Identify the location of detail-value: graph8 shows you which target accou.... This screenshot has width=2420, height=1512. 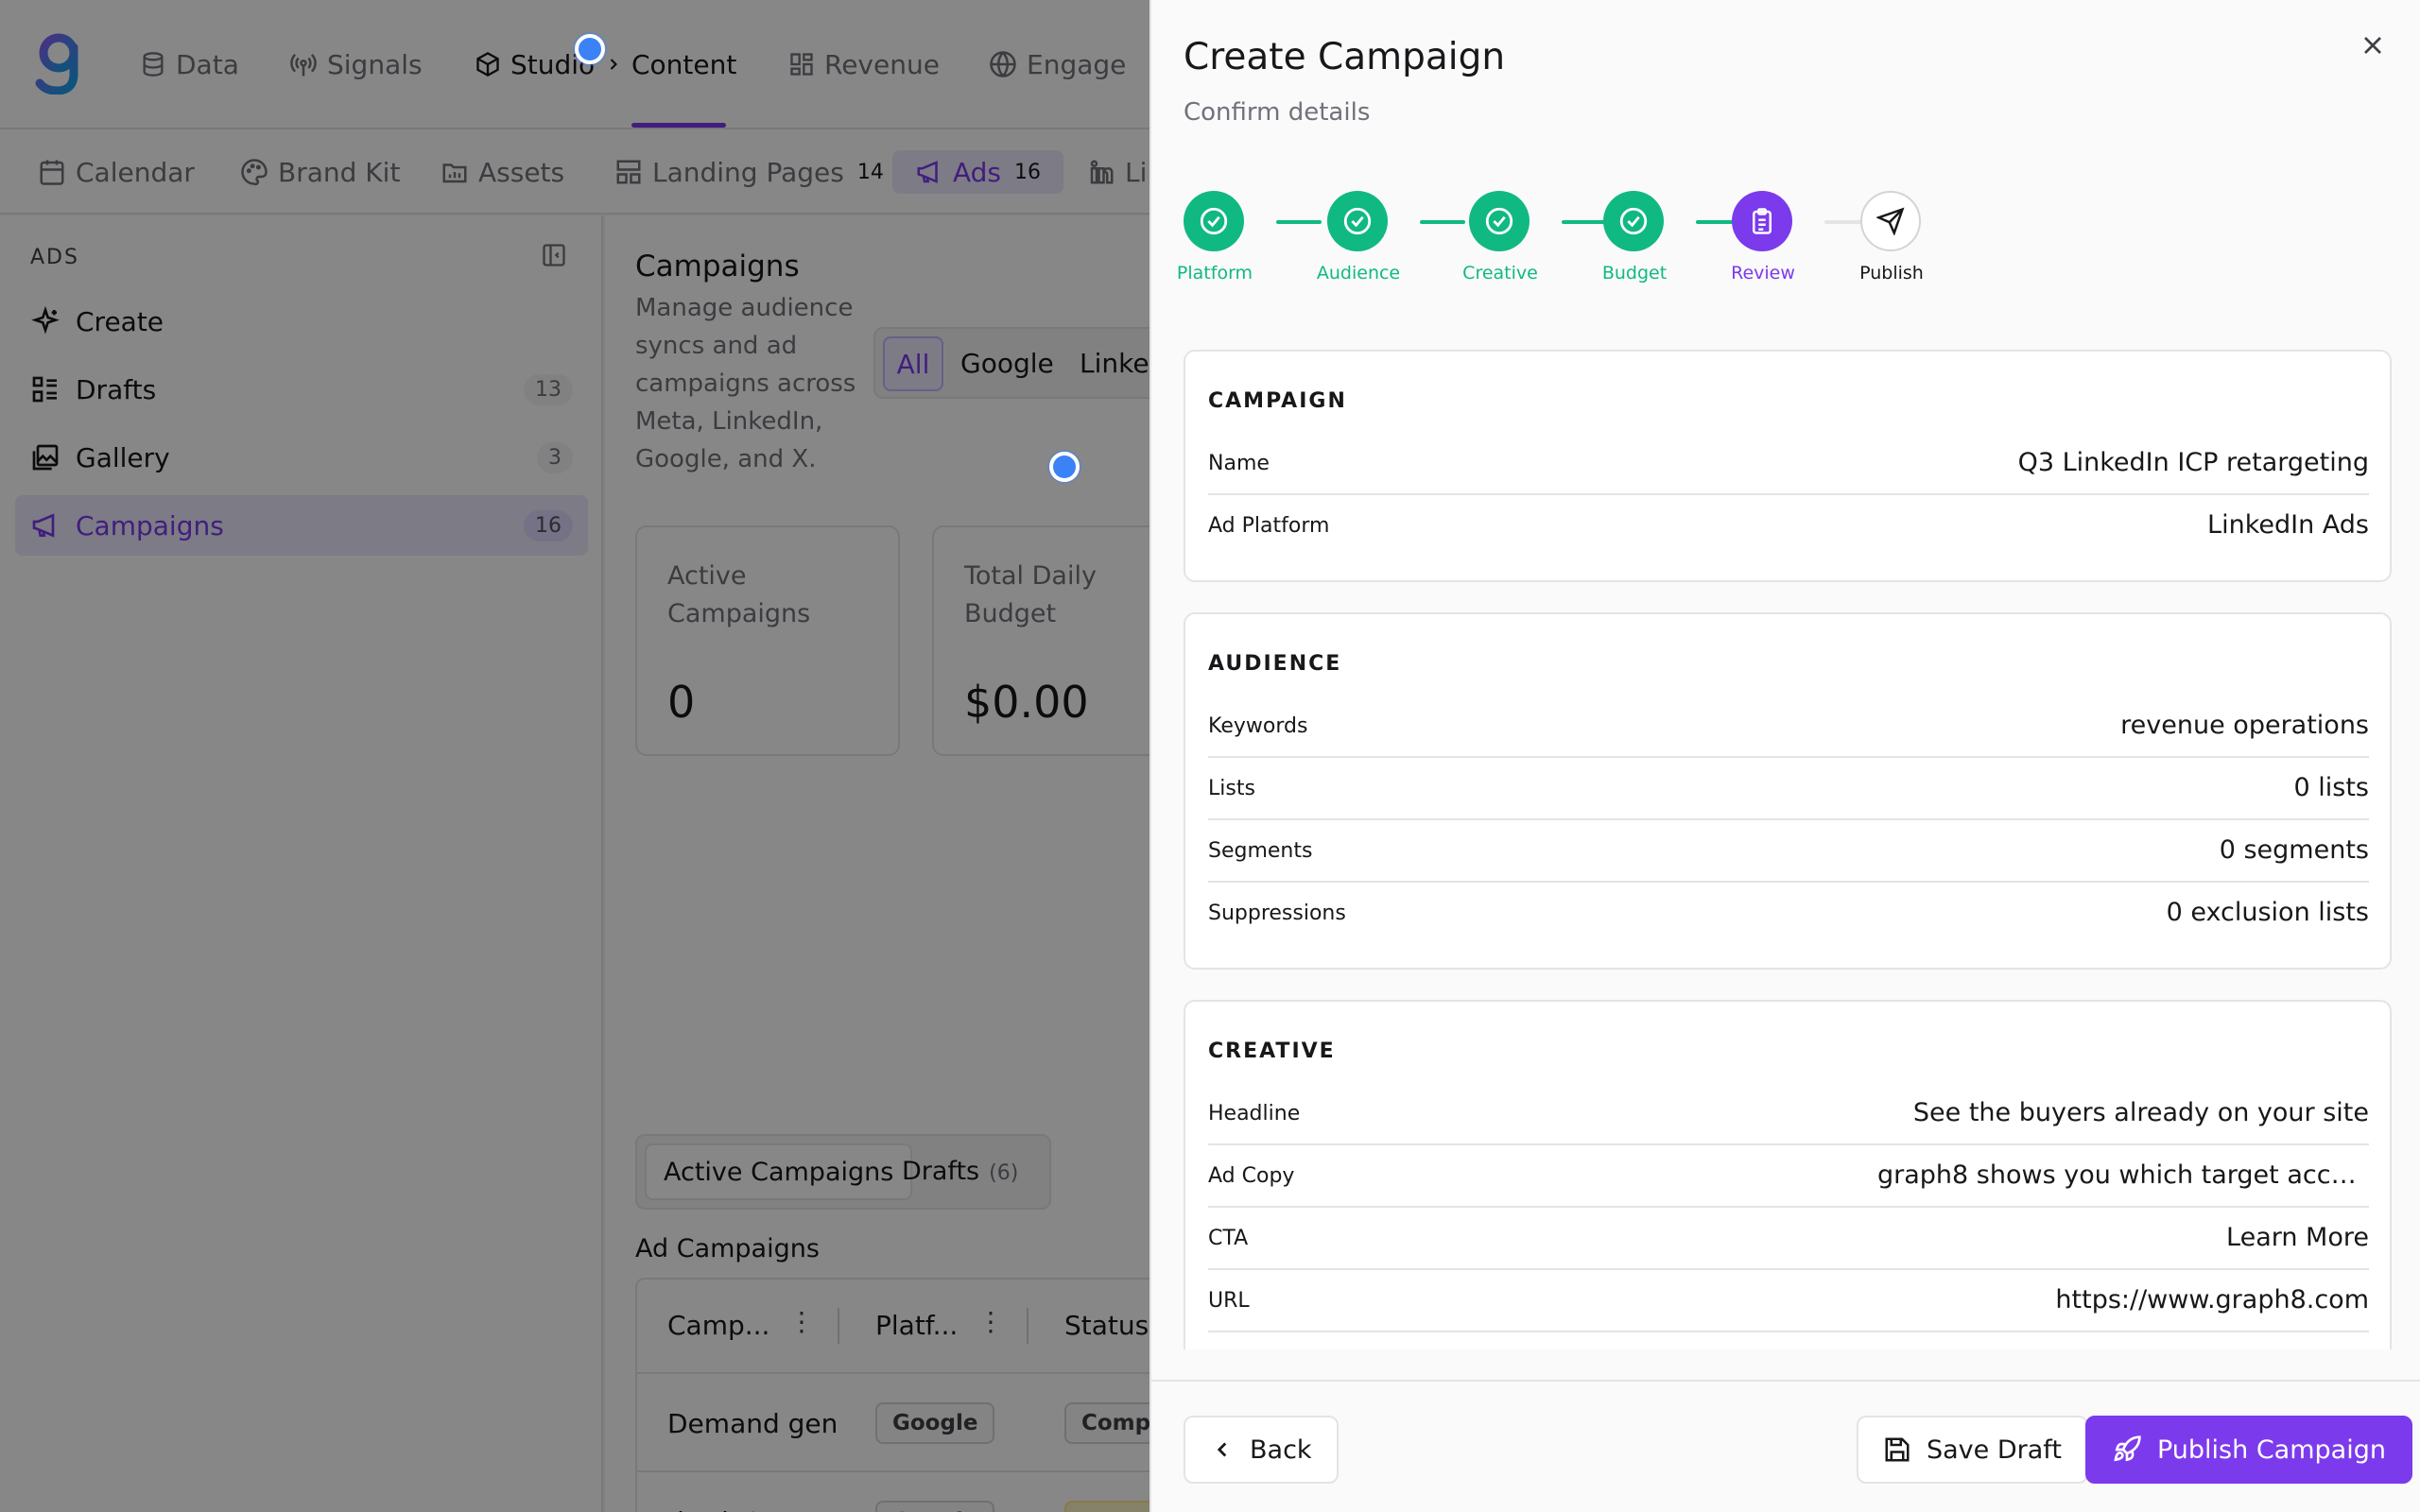
(2123, 1175).